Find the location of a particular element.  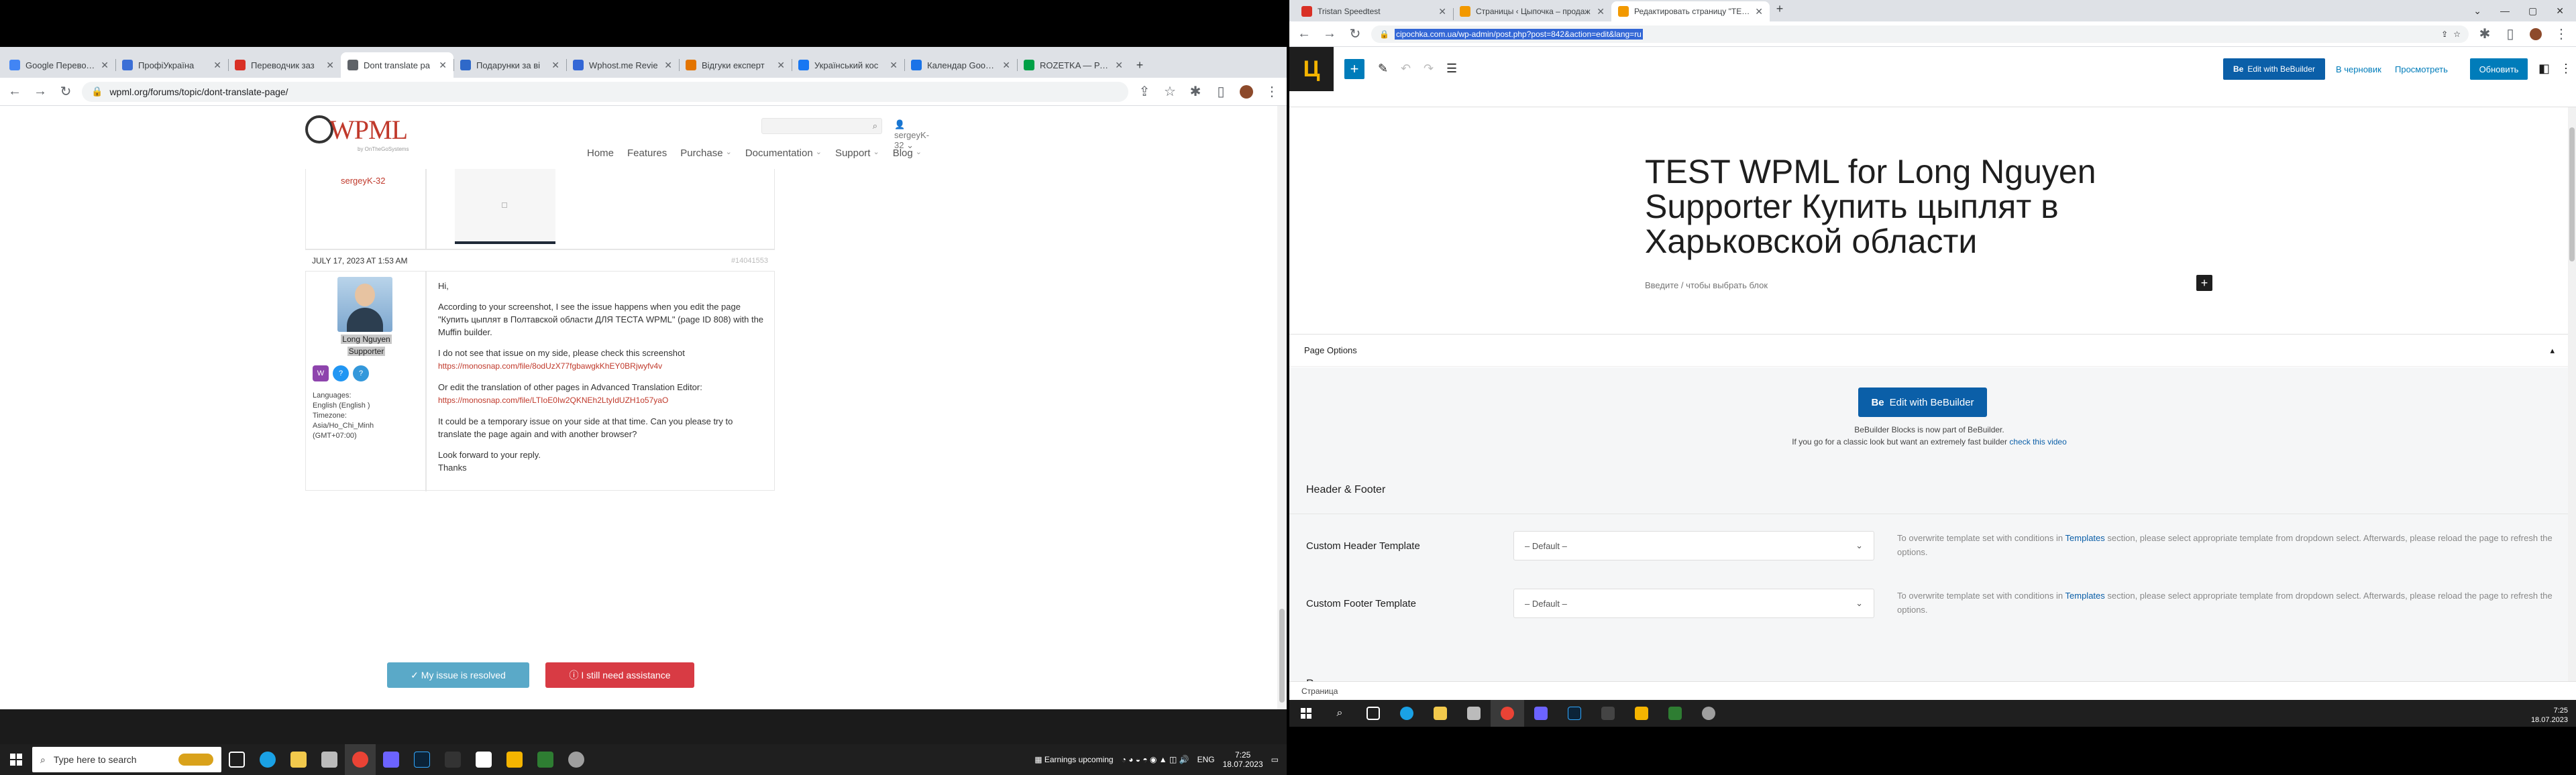

custom-header-select: – Default – ⌄ is located at coordinates (1693, 545).